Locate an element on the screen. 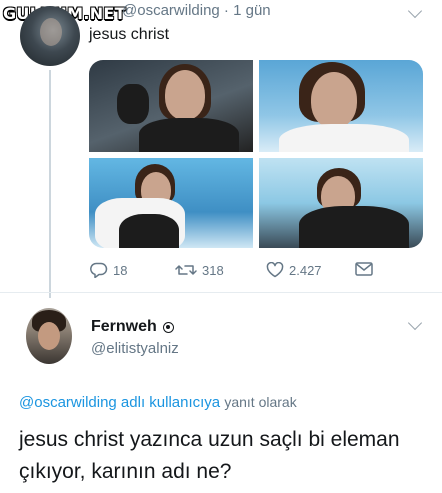 This screenshot has height=493, width=442. tweet2-name-row: Fernweh is located at coordinates (132, 327).